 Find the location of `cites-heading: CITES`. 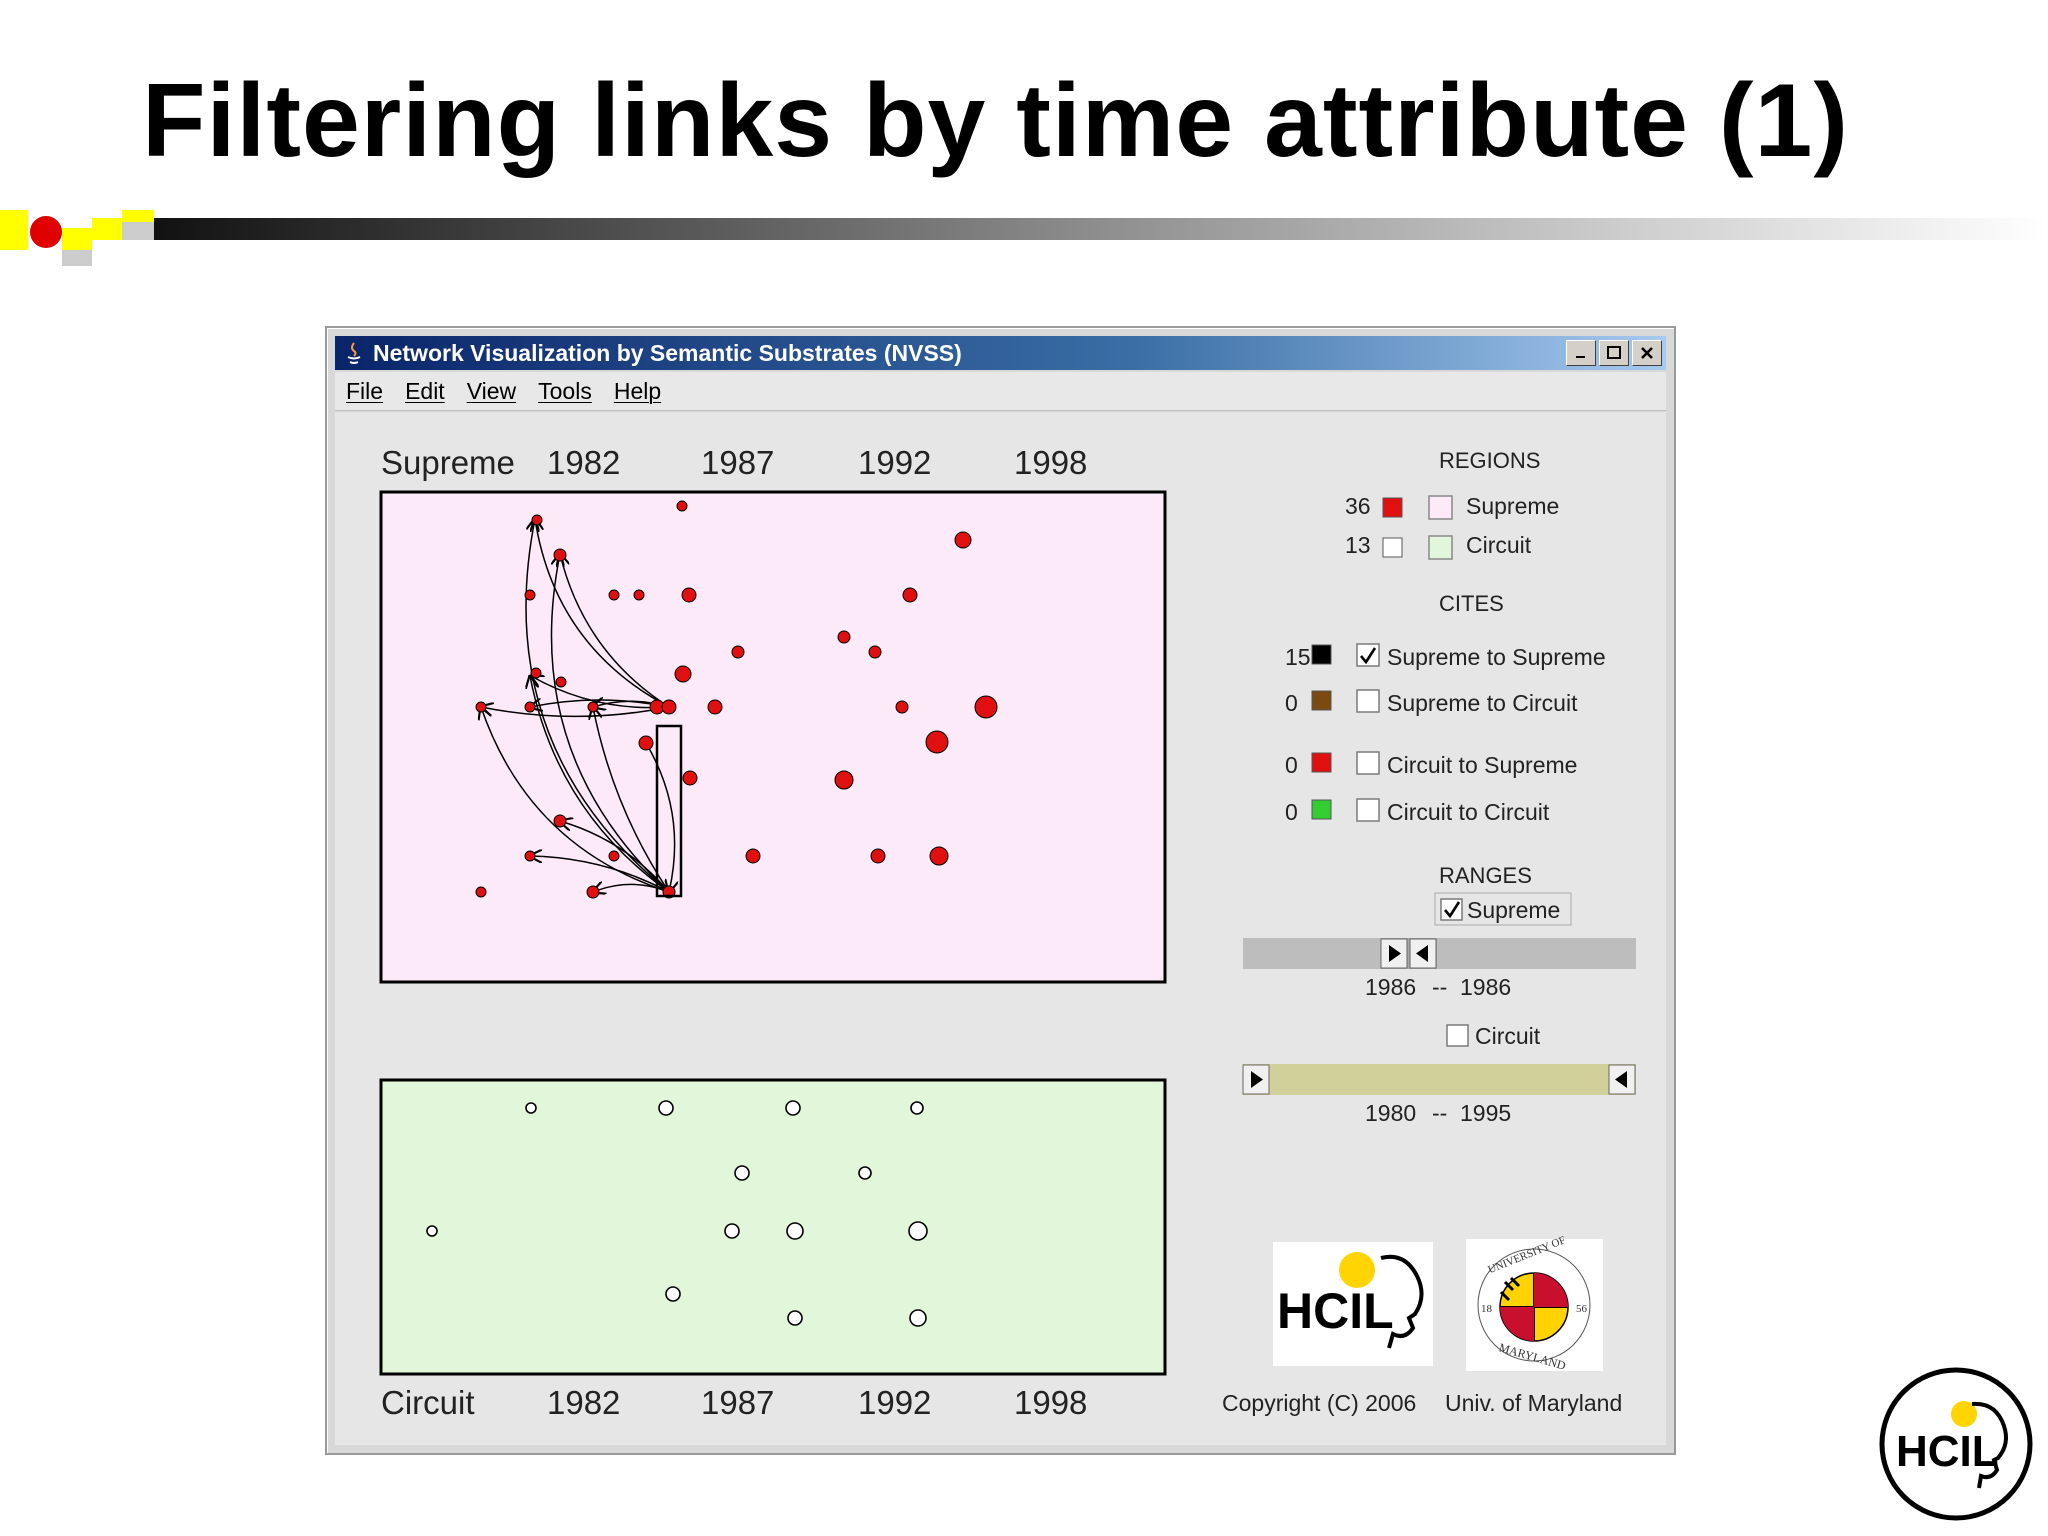

cites-heading: CITES is located at coordinates (1471, 603).